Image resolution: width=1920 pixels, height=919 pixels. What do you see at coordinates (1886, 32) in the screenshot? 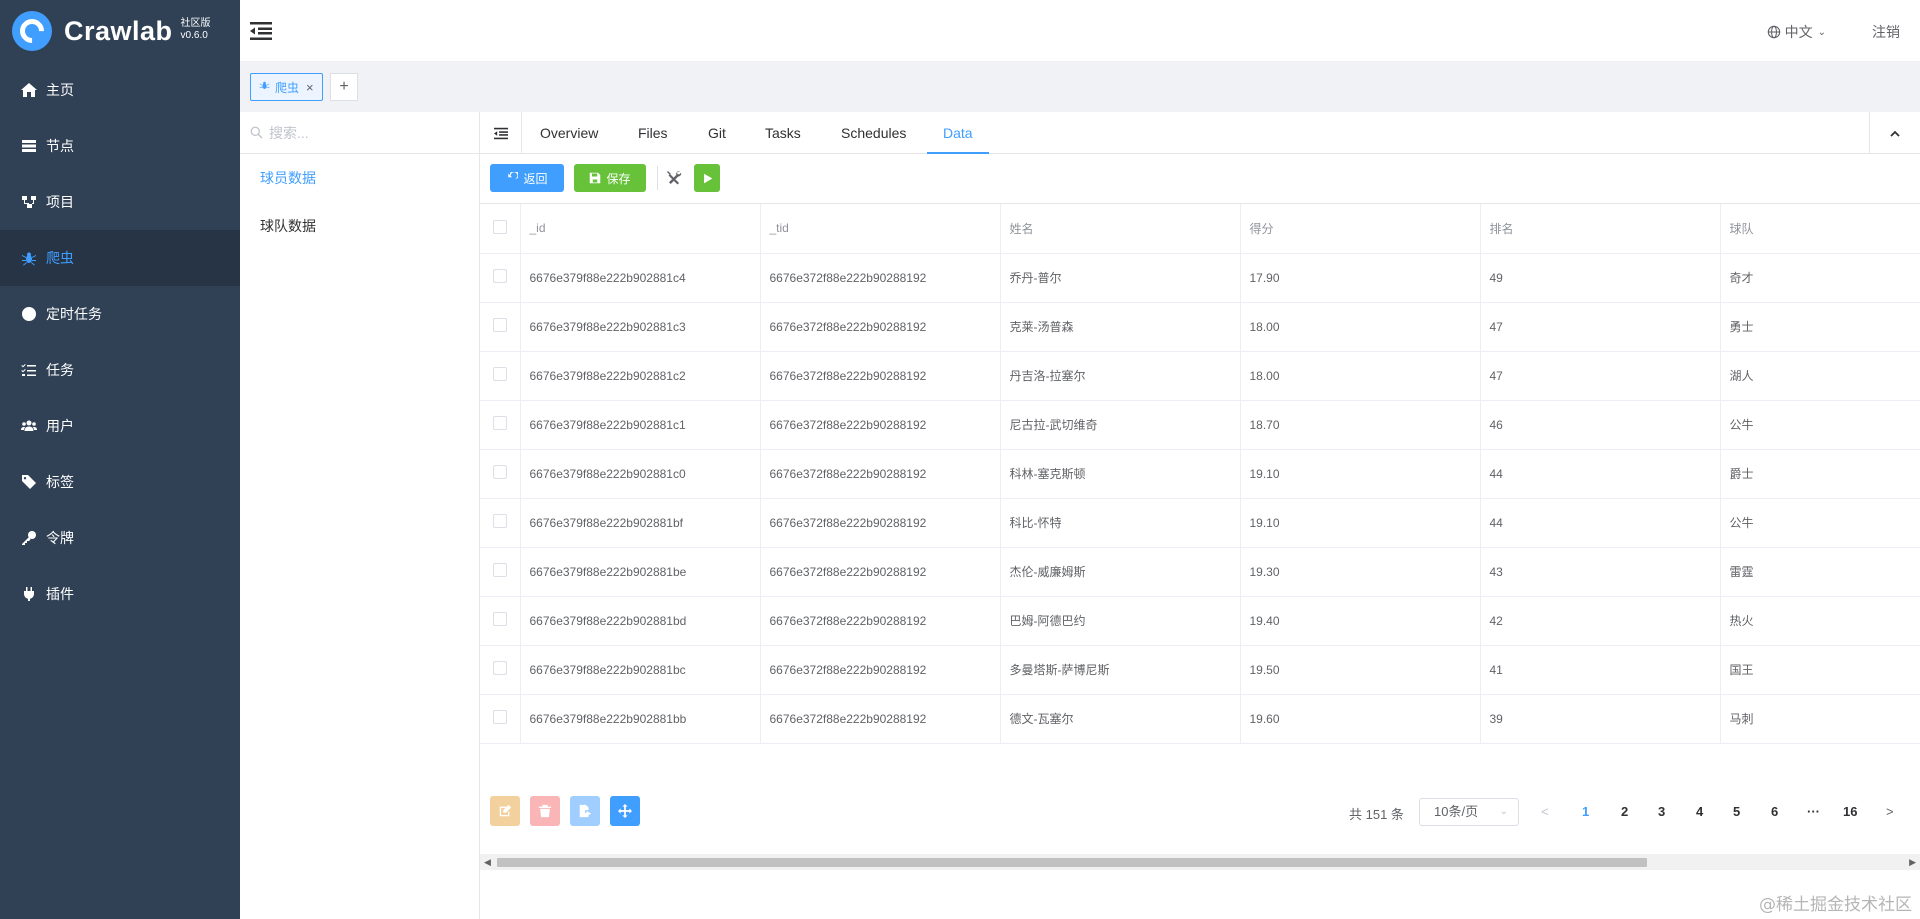
I see `logout-link: 注销` at bounding box center [1886, 32].